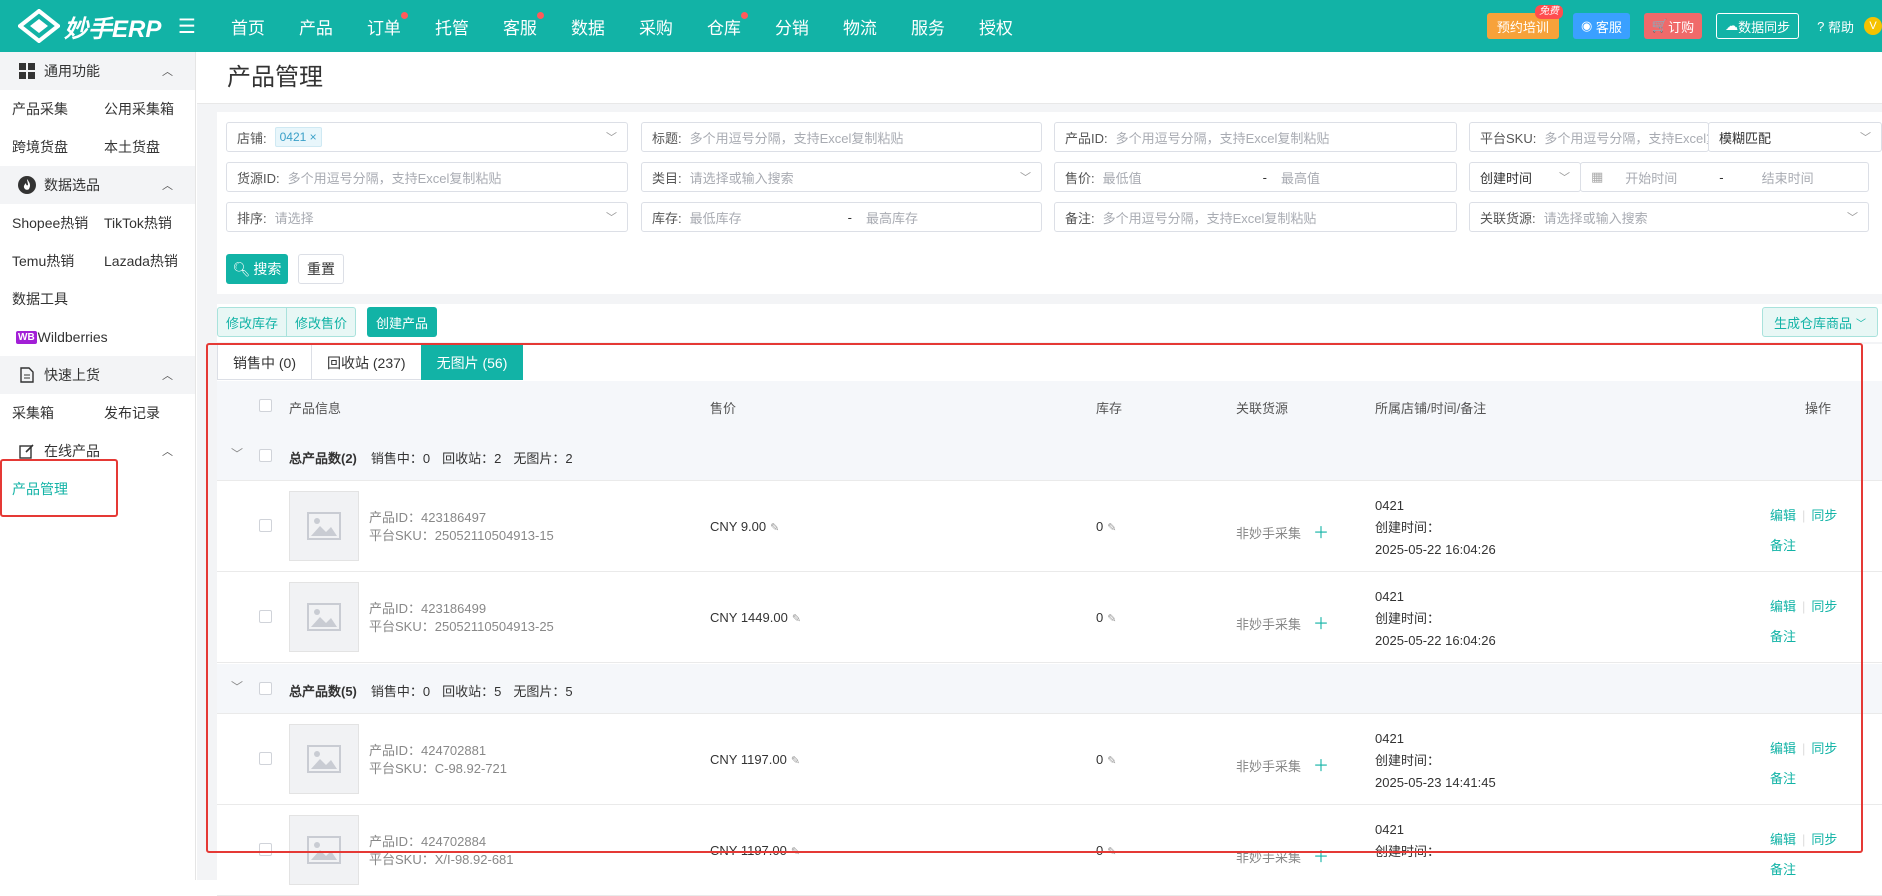 Image resolution: width=1882 pixels, height=896 pixels. I want to click on help-button: ? 帮助, so click(1835, 26).